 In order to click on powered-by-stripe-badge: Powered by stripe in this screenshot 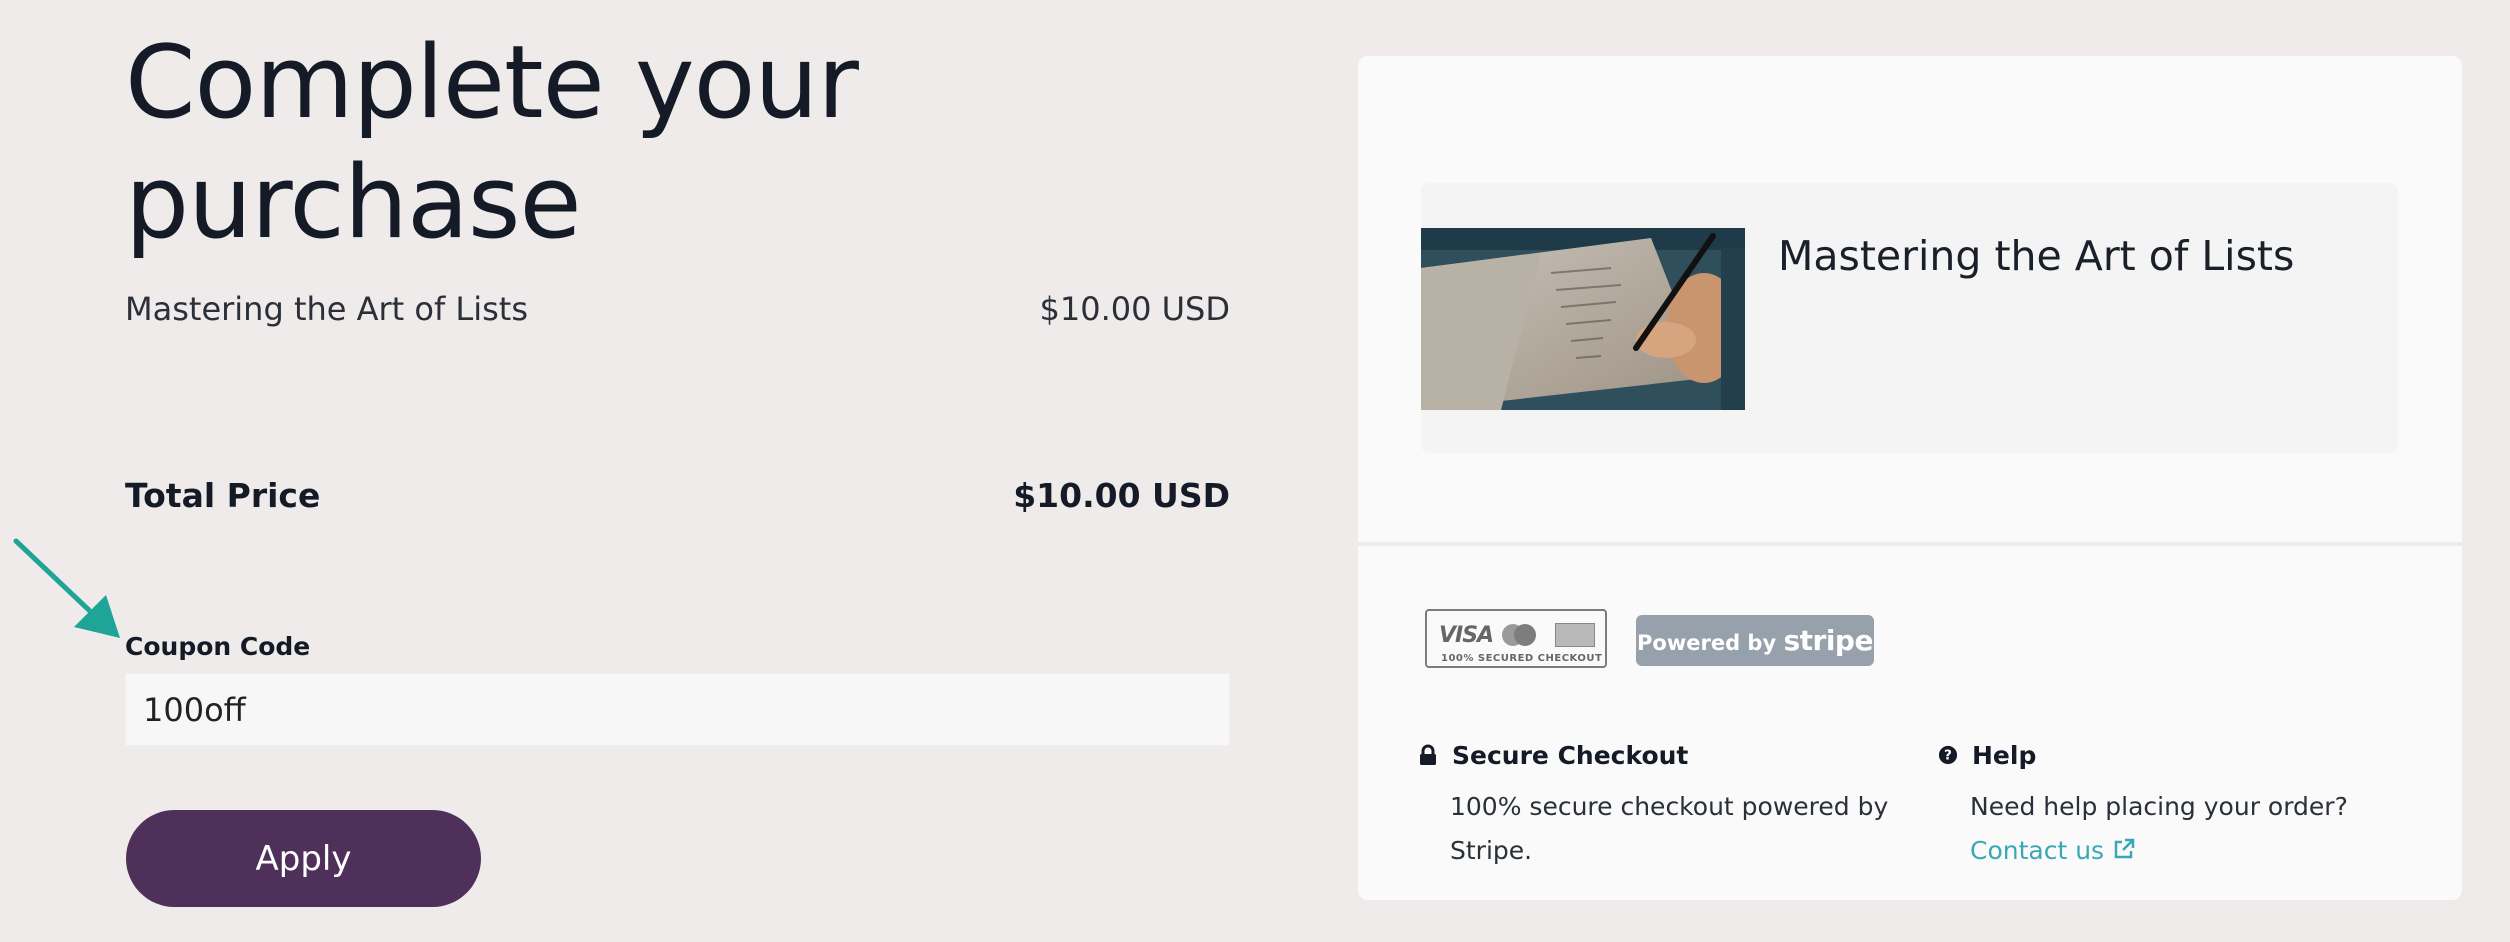, I will do `click(1755, 640)`.